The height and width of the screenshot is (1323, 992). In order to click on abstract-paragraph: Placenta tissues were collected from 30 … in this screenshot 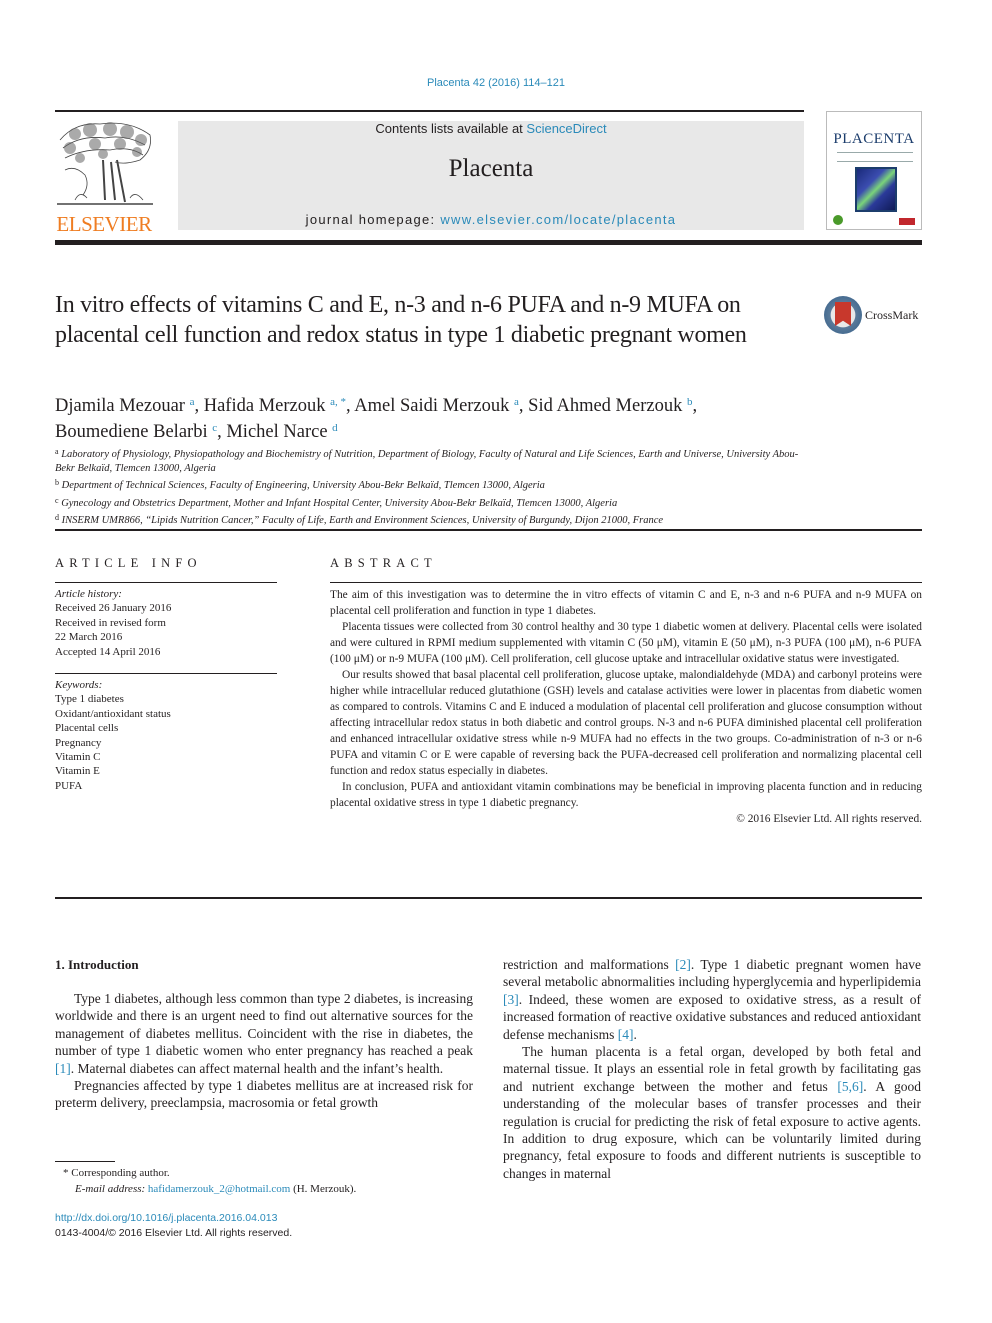, I will do `click(626, 643)`.